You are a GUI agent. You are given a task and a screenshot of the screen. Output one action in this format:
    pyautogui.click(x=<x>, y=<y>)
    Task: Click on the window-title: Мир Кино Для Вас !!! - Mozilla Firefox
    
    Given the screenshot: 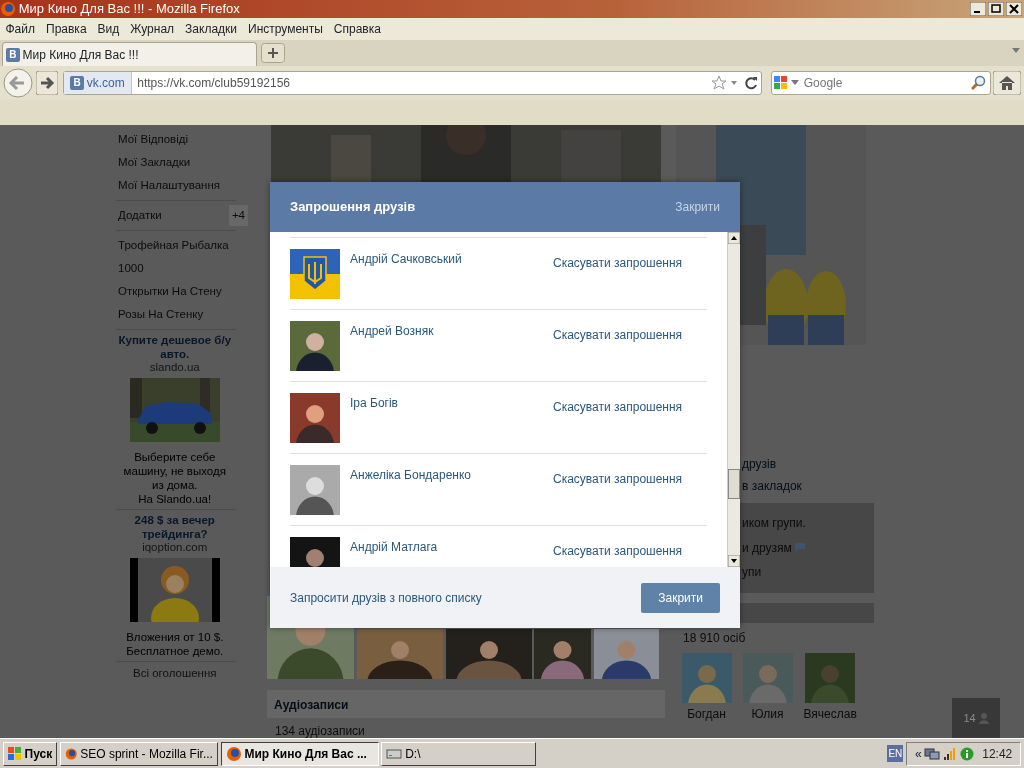 What is the action you would take?
    pyautogui.click(x=129, y=9)
    